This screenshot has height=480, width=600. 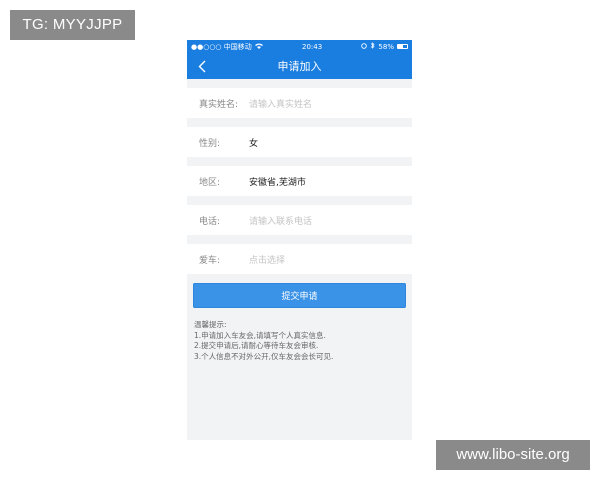 What do you see at coordinates (299, 142) in the screenshot?
I see `gender-row: 性别: 女` at bounding box center [299, 142].